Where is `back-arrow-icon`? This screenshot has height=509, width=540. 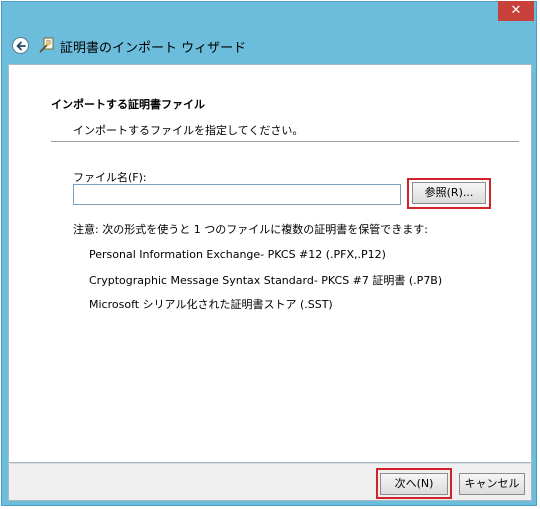 back-arrow-icon is located at coordinates (21, 46).